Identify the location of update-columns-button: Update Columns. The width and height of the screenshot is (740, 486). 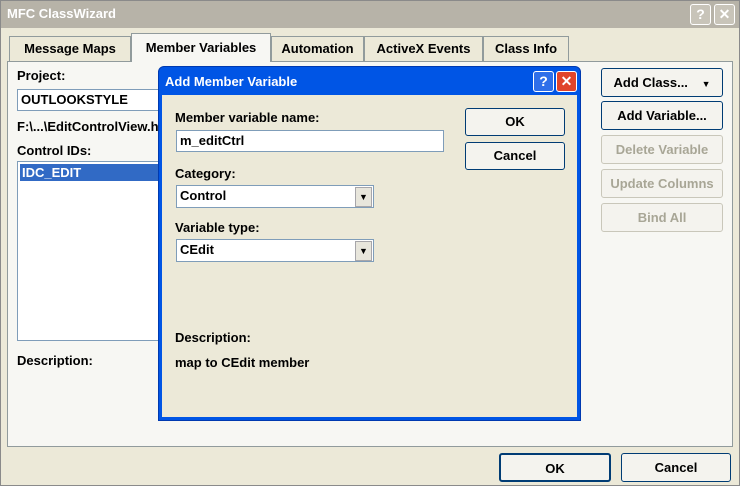
(662, 183).